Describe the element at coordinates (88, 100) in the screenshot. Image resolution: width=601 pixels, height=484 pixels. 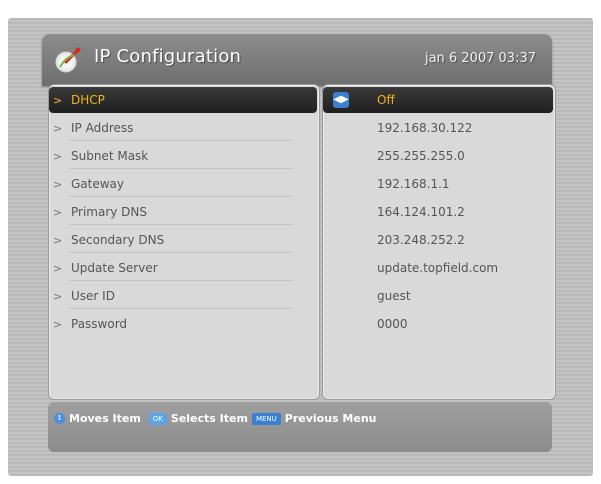
I see `setting-label: DHCP` at that location.